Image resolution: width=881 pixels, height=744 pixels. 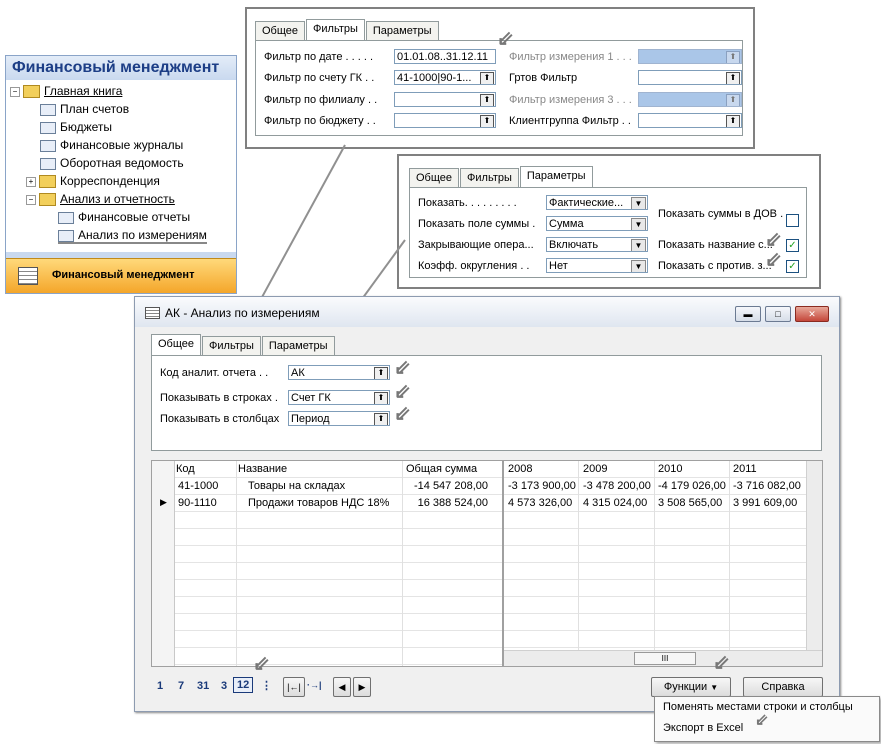 I want to click on minimize-button: ▬, so click(x=748, y=314).